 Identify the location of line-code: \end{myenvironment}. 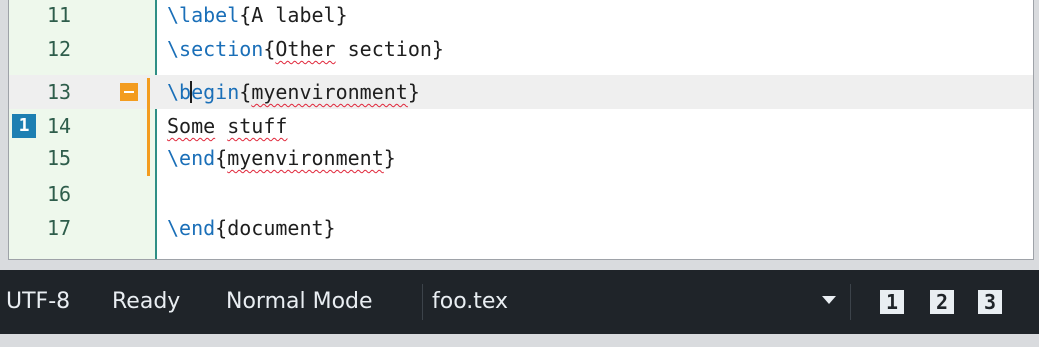
(281, 158).